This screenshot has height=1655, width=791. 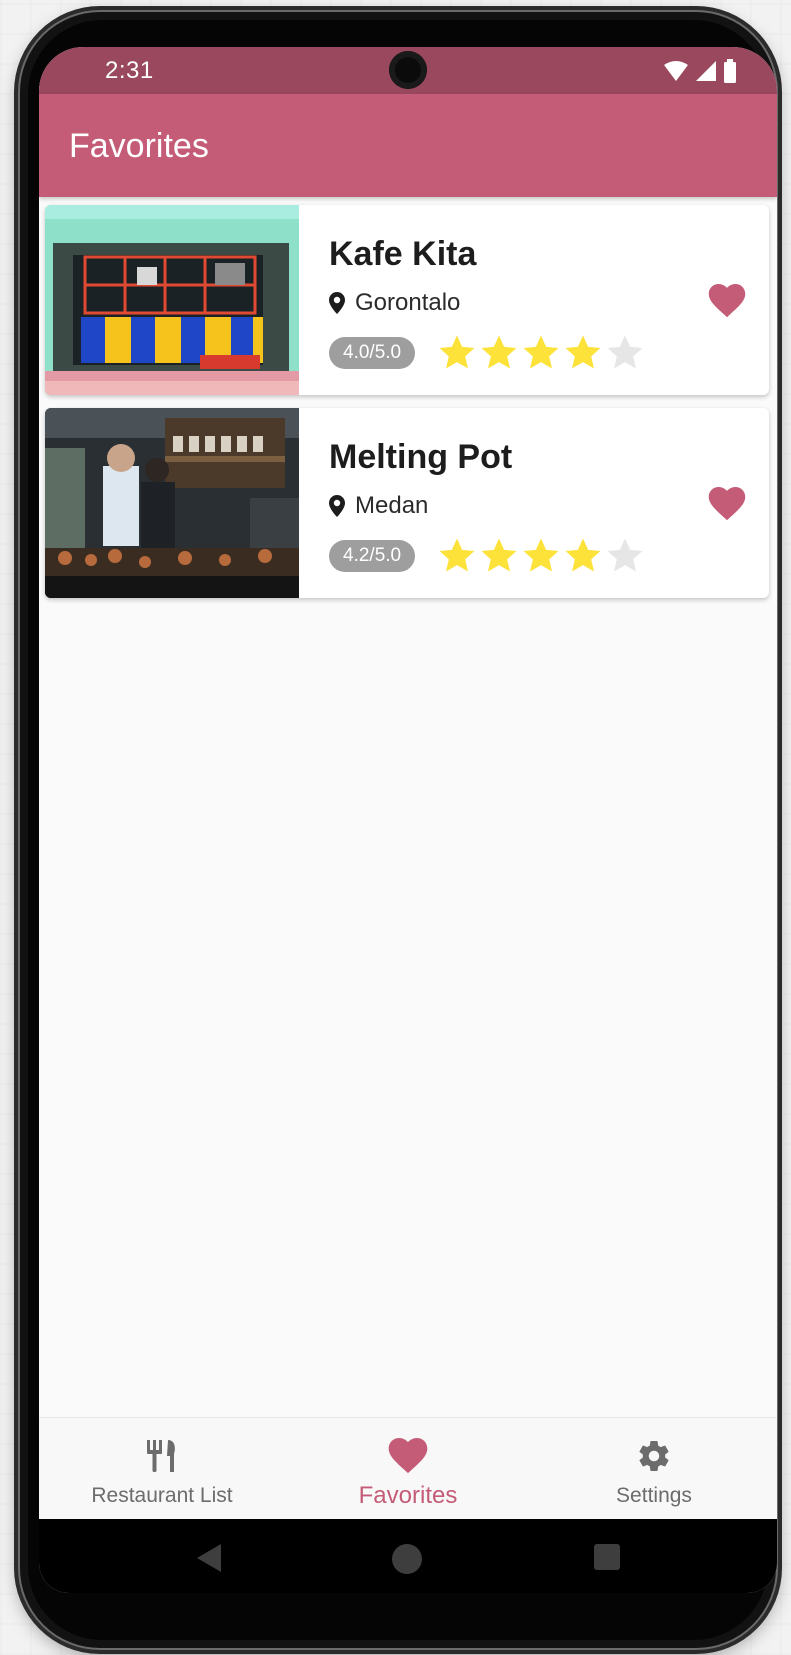 What do you see at coordinates (392, 505) in the screenshot?
I see `restaurant-city: Medan` at bounding box center [392, 505].